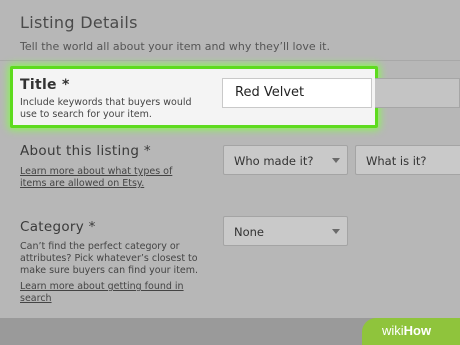 The height and width of the screenshot is (345, 460). I want to click on who-made-it-select: Who made it?, so click(285, 160).